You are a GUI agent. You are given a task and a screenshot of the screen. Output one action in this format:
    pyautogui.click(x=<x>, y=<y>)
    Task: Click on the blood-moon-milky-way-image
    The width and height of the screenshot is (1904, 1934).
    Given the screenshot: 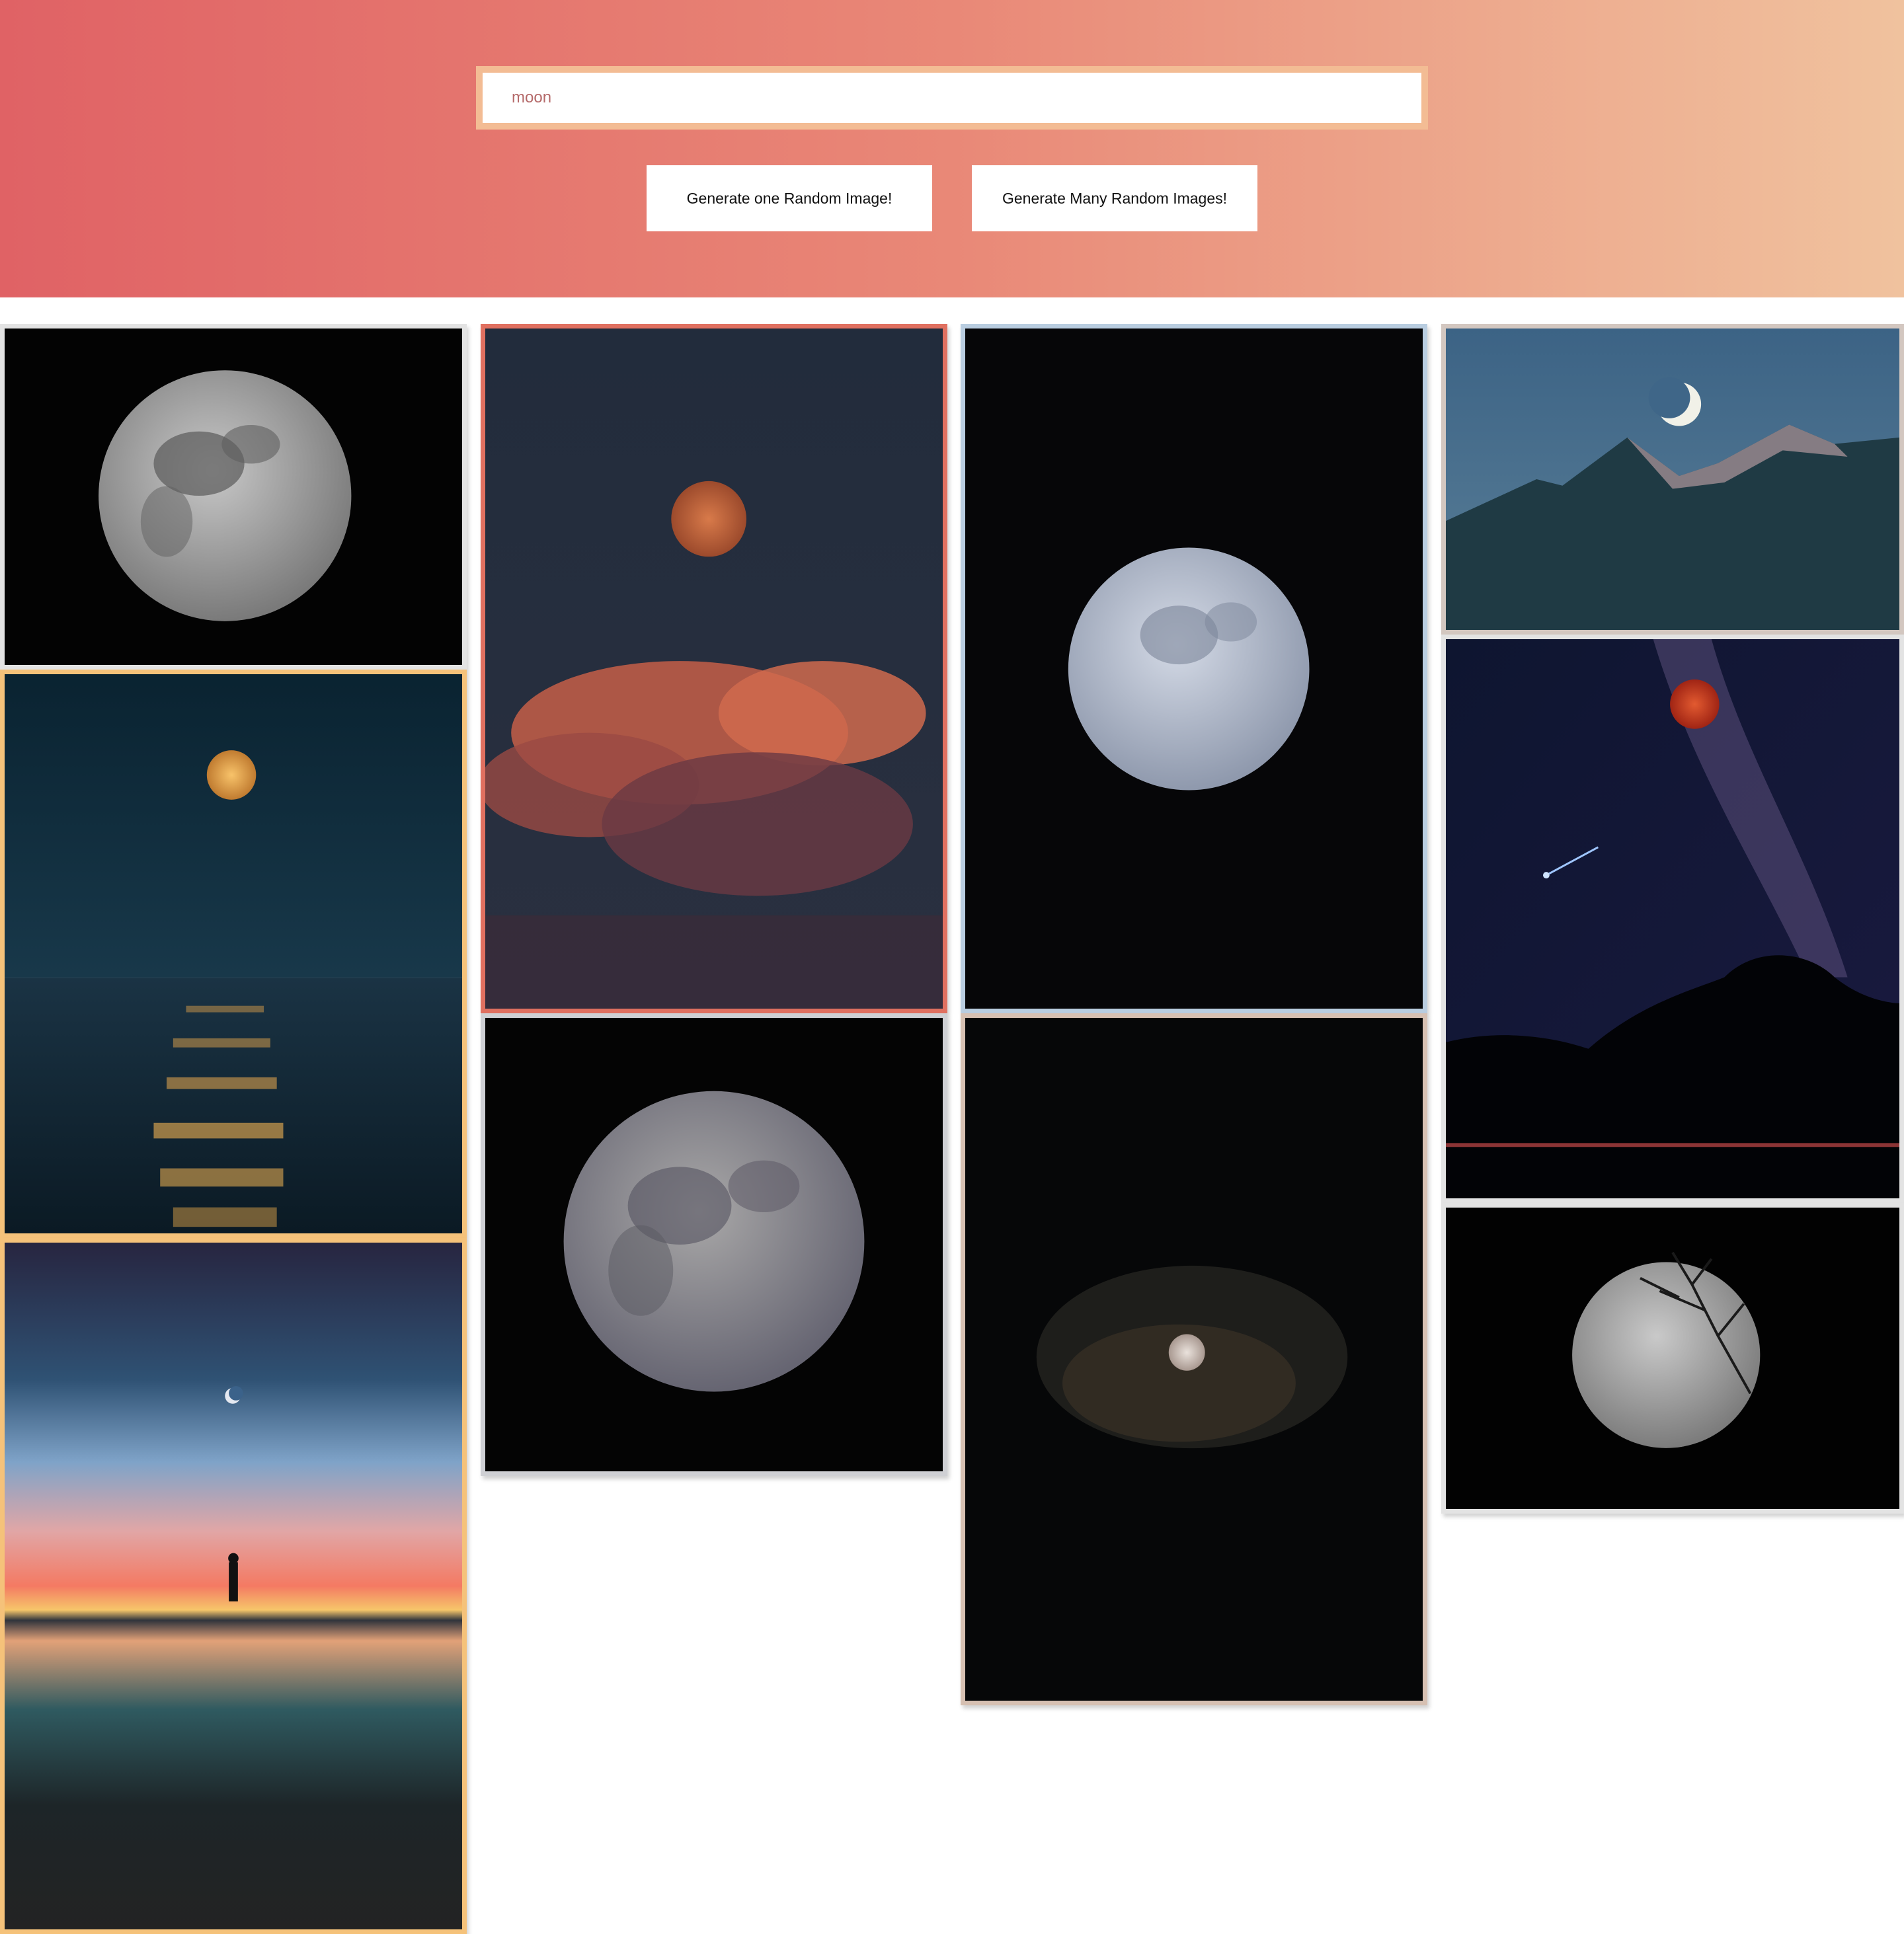 What is the action you would take?
    pyautogui.click(x=1672, y=919)
    